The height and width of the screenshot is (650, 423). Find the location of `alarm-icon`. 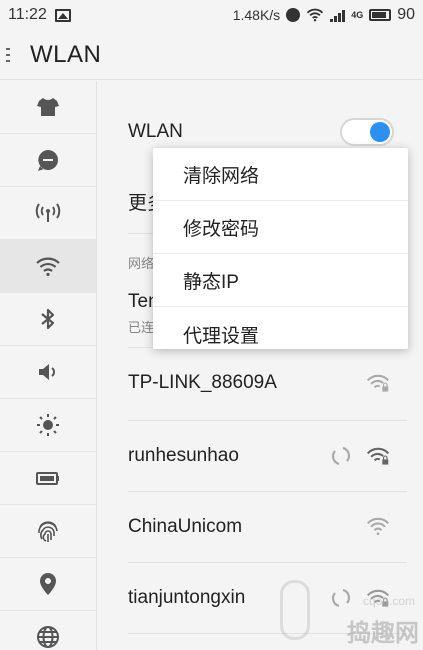

alarm-icon is located at coordinates (293, 15).